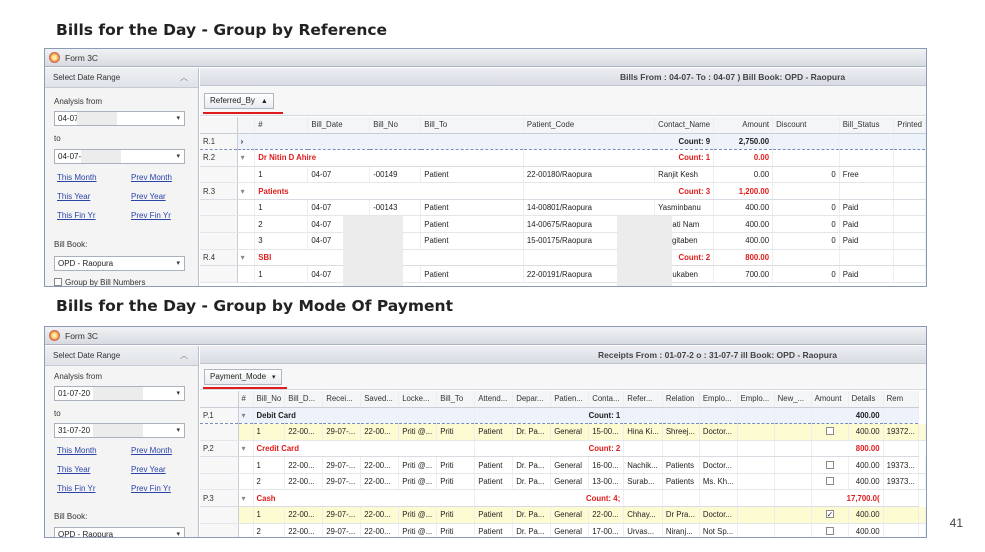 The width and height of the screenshot is (985, 552). What do you see at coordinates (562, 498) in the screenshot?
I see `group-row: P.3 ▾ Cash Count: 4; 17,700.0(` at bounding box center [562, 498].